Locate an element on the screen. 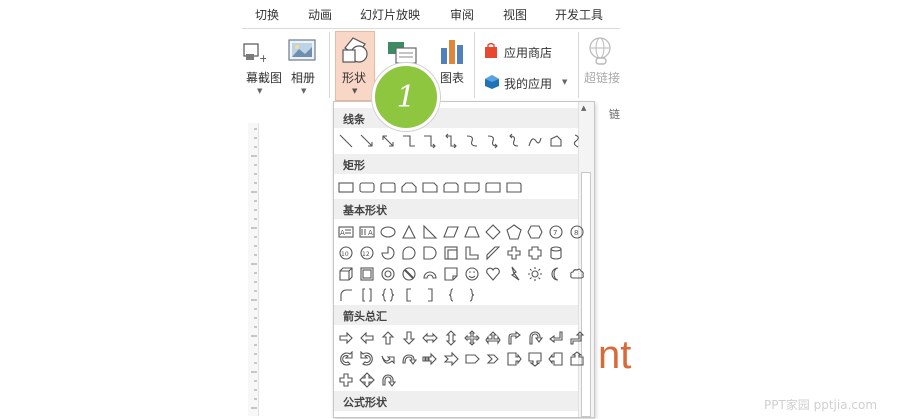  tab-view: 视图 is located at coordinates (515, 14).